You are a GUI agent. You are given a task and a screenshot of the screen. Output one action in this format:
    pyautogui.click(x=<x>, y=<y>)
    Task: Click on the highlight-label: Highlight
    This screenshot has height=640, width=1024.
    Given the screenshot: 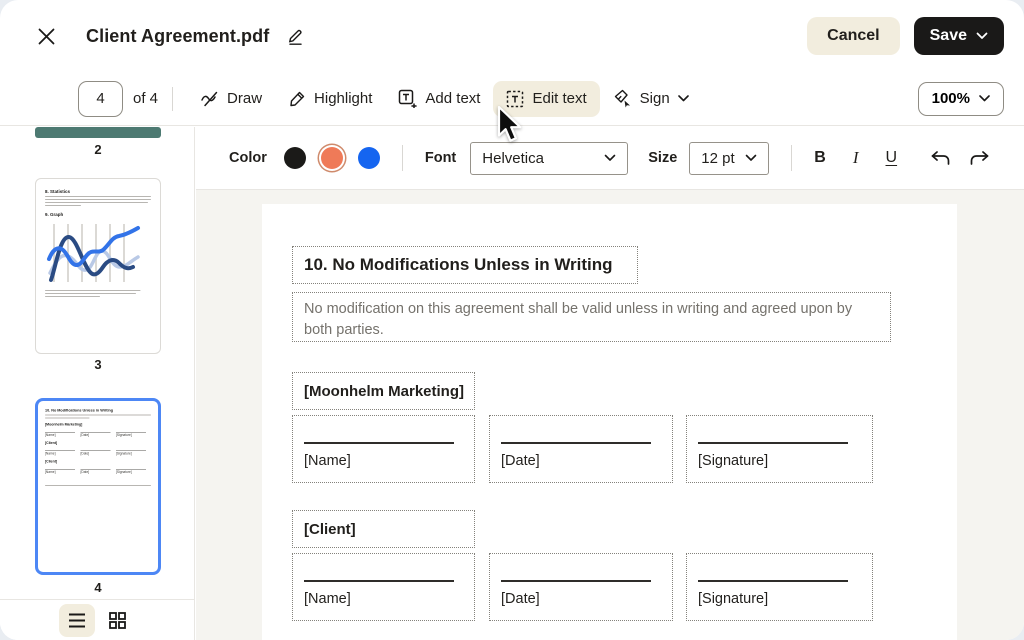 What is the action you would take?
    pyautogui.click(x=343, y=98)
    